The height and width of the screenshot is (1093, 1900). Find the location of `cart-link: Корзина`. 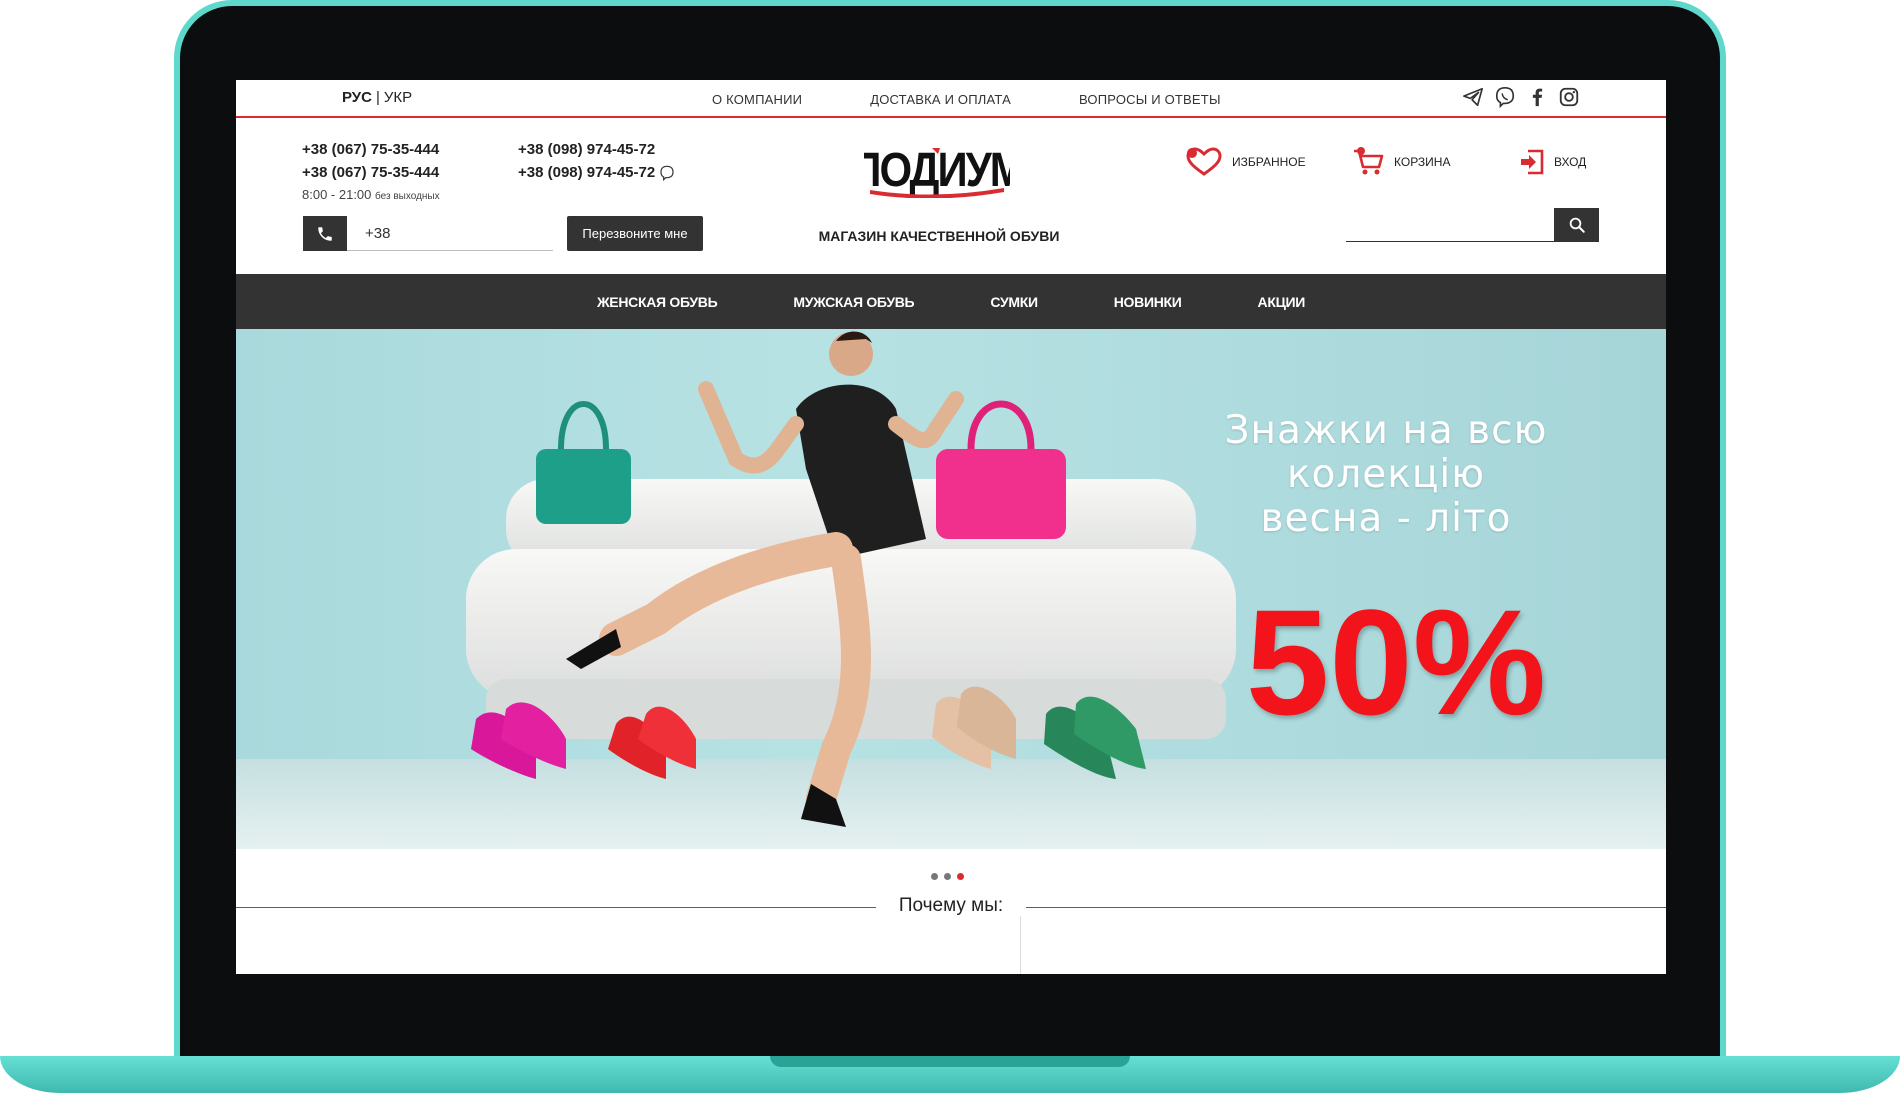

cart-link: Корзина is located at coordinates (1435, 162).